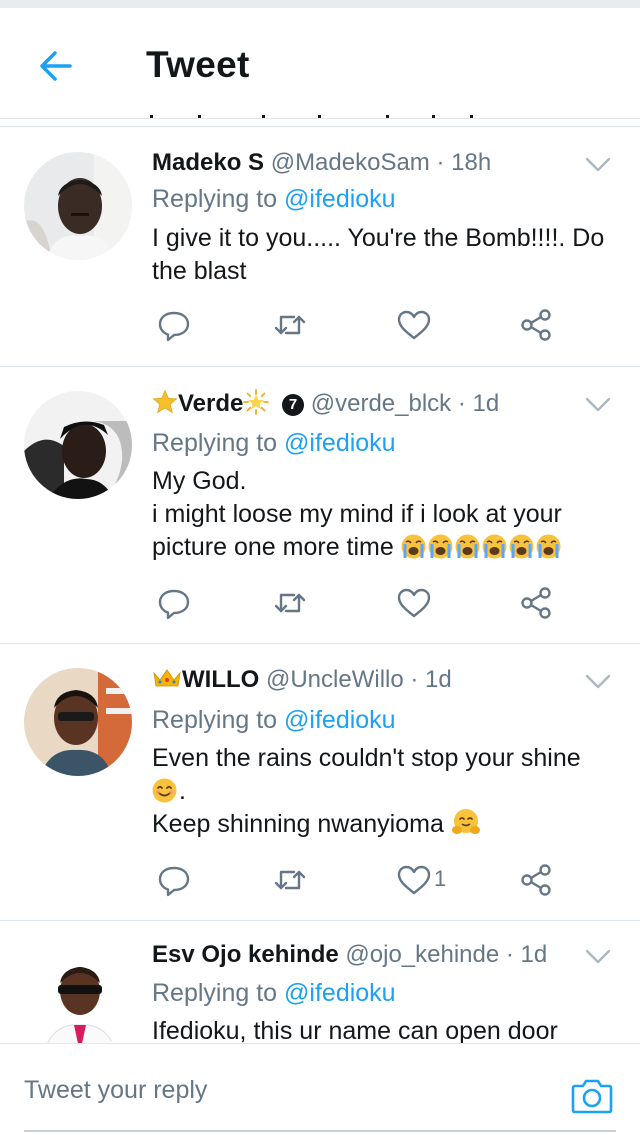  I want to click on tweet-header: WILLO @UncleWillo · 1d, so click(302, 681).